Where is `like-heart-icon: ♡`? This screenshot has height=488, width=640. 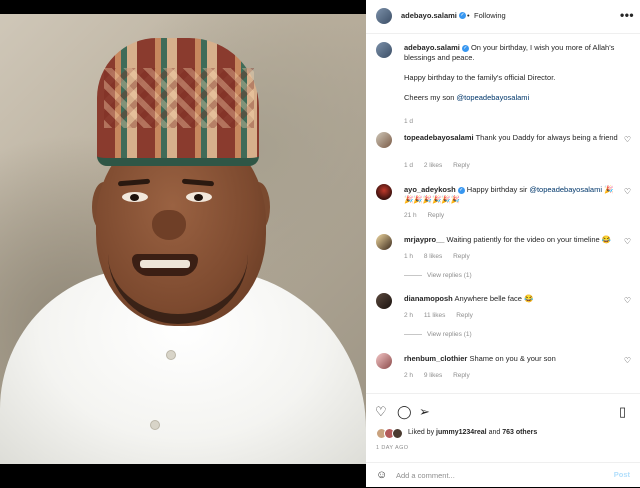 like-heart-icon: ♡ is located at coordinates (381, 412).